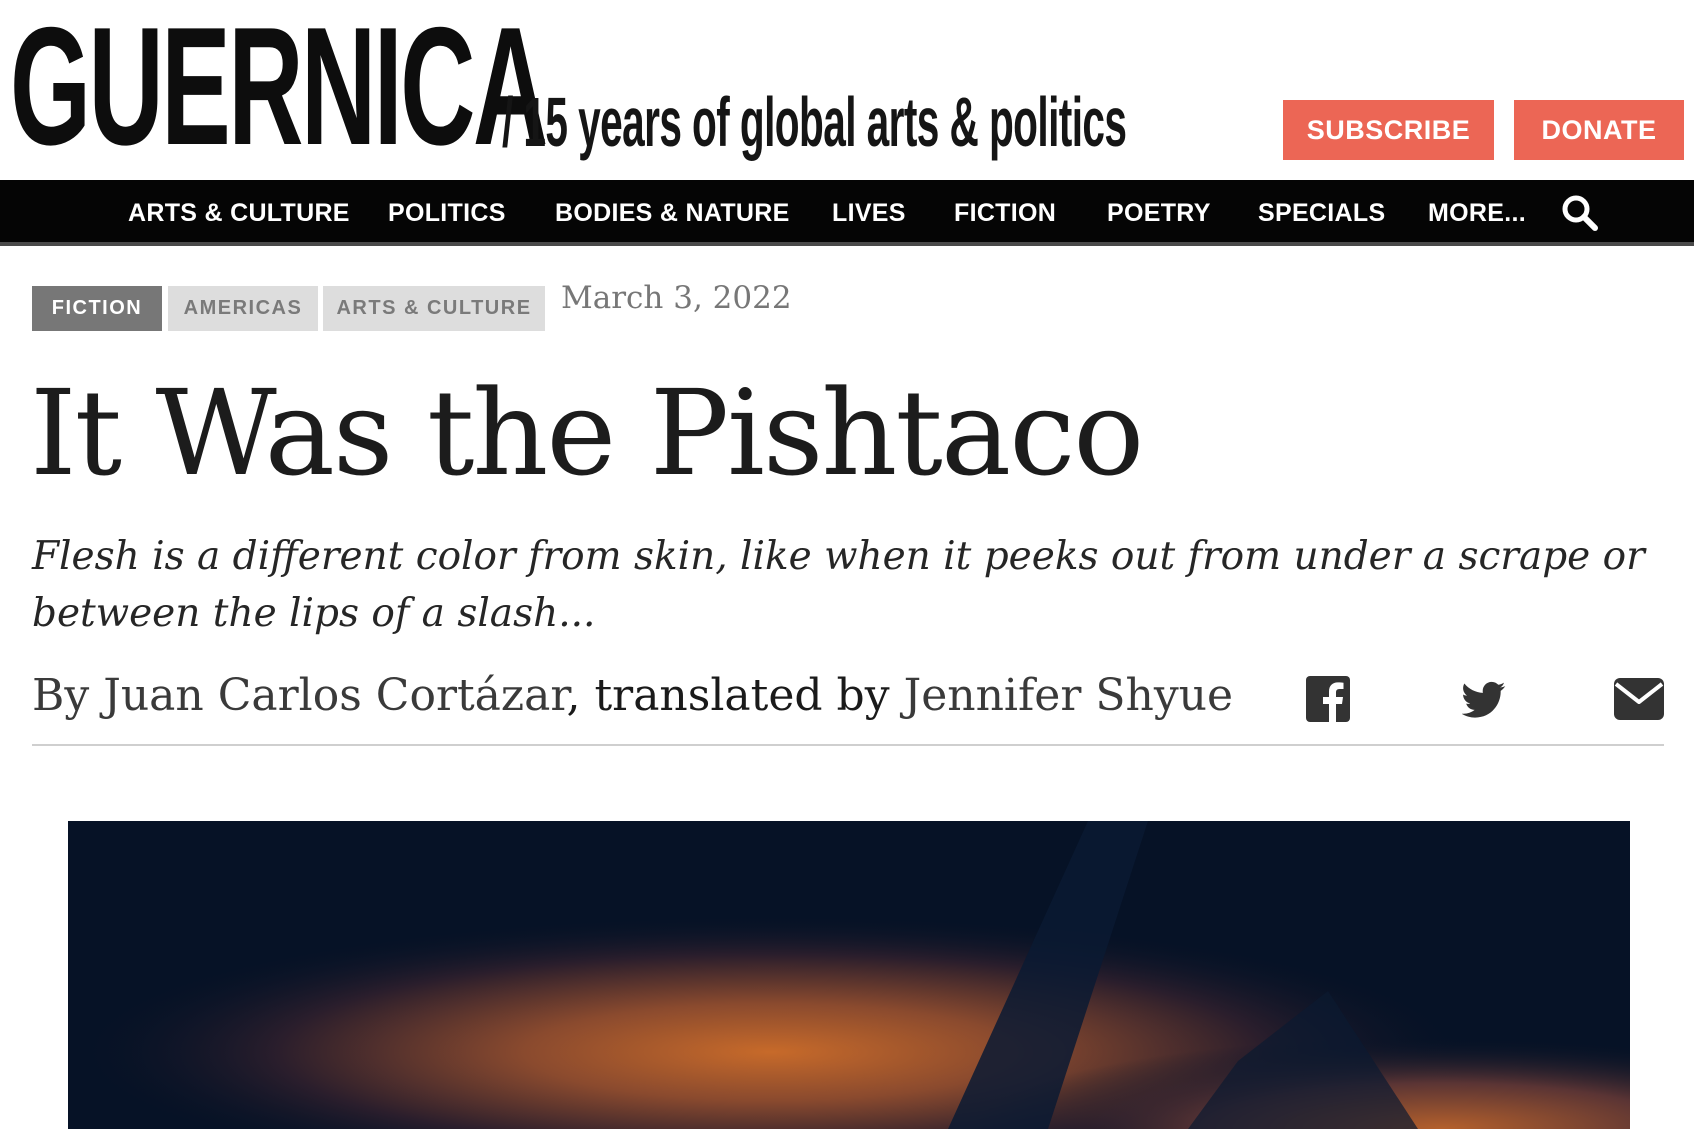  What do you see at coordinates (334, 695) in the screenshot?
I see `author-link: Juan Carlos Cortázar` at bounding box center [334, 695].